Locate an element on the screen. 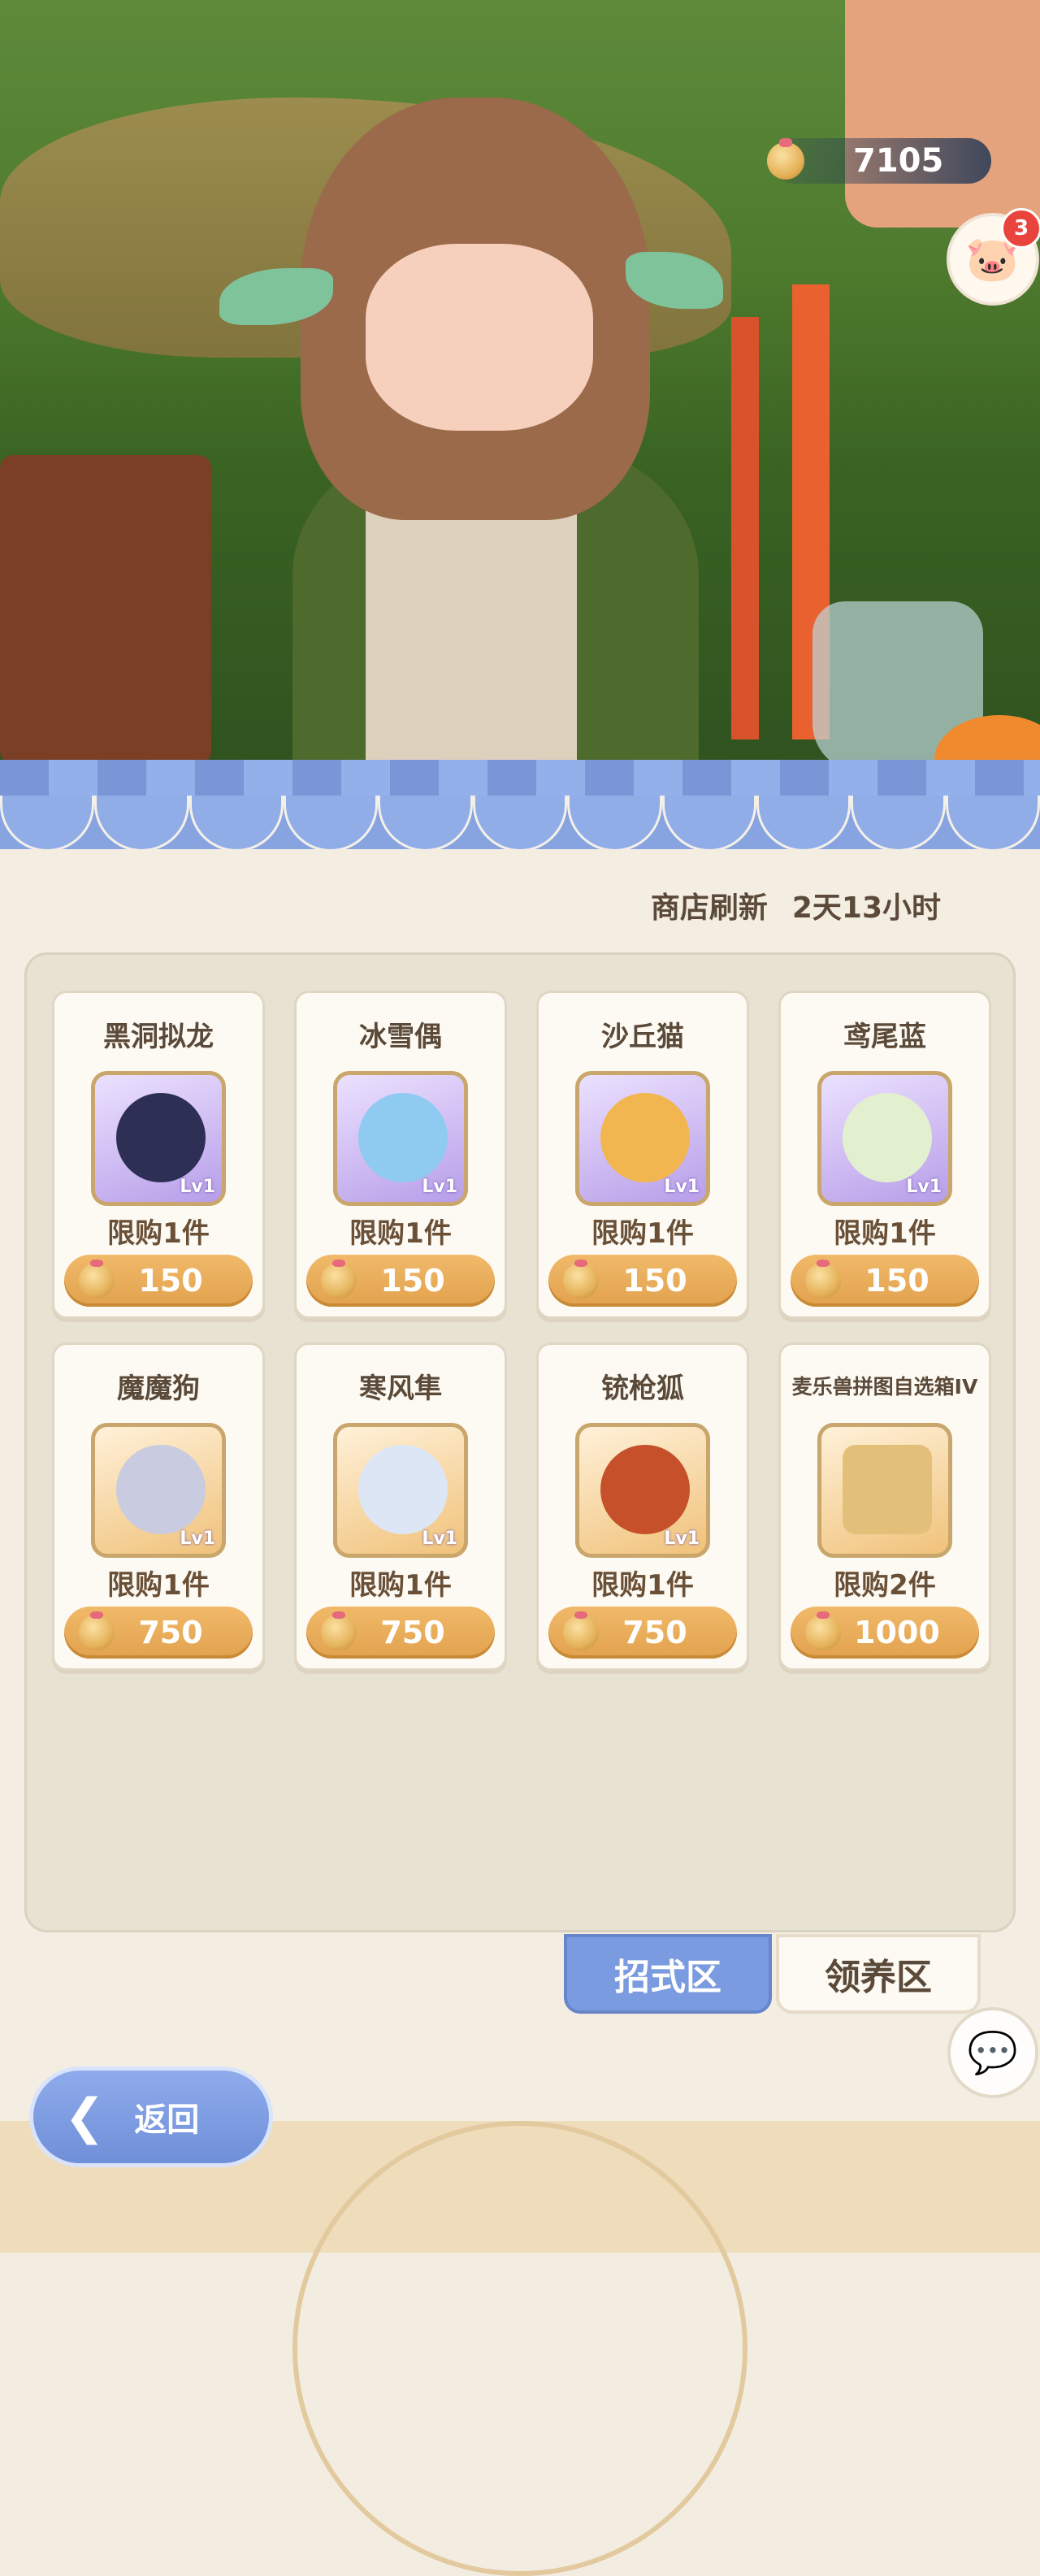 This screenshot has height=2576, width=1040. shop-item-card: 铳枪狐 Lv1 限购1件 750 is located at coordinates (642, 1506).